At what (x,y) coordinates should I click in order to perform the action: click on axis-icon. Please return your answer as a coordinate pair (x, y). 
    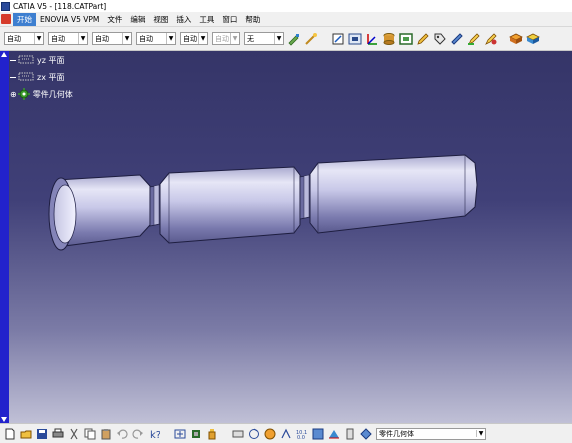
    Looking at the image, I should click on (372, 39).